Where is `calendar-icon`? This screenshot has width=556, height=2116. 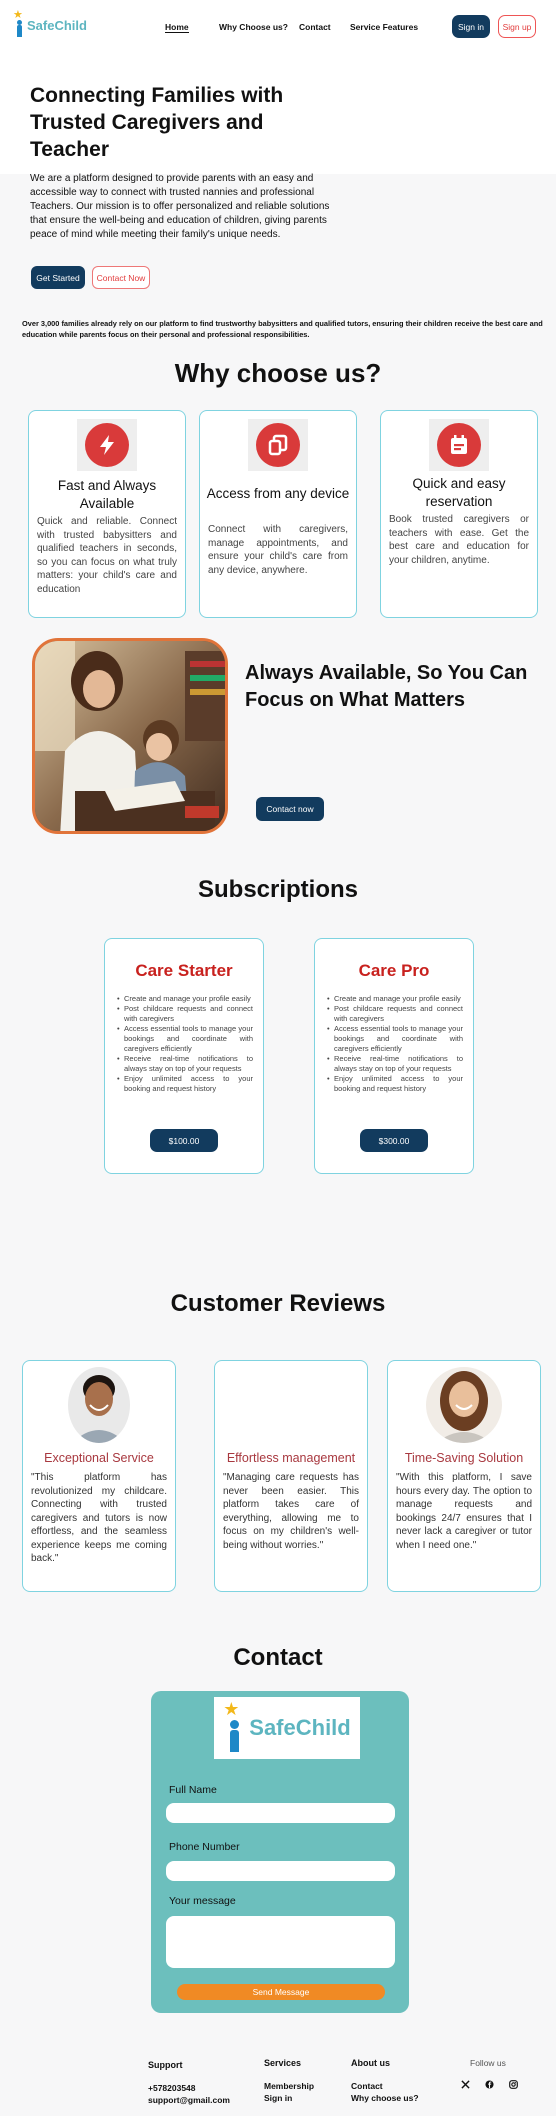 calendar-icon is located at coordinates (459, 445).